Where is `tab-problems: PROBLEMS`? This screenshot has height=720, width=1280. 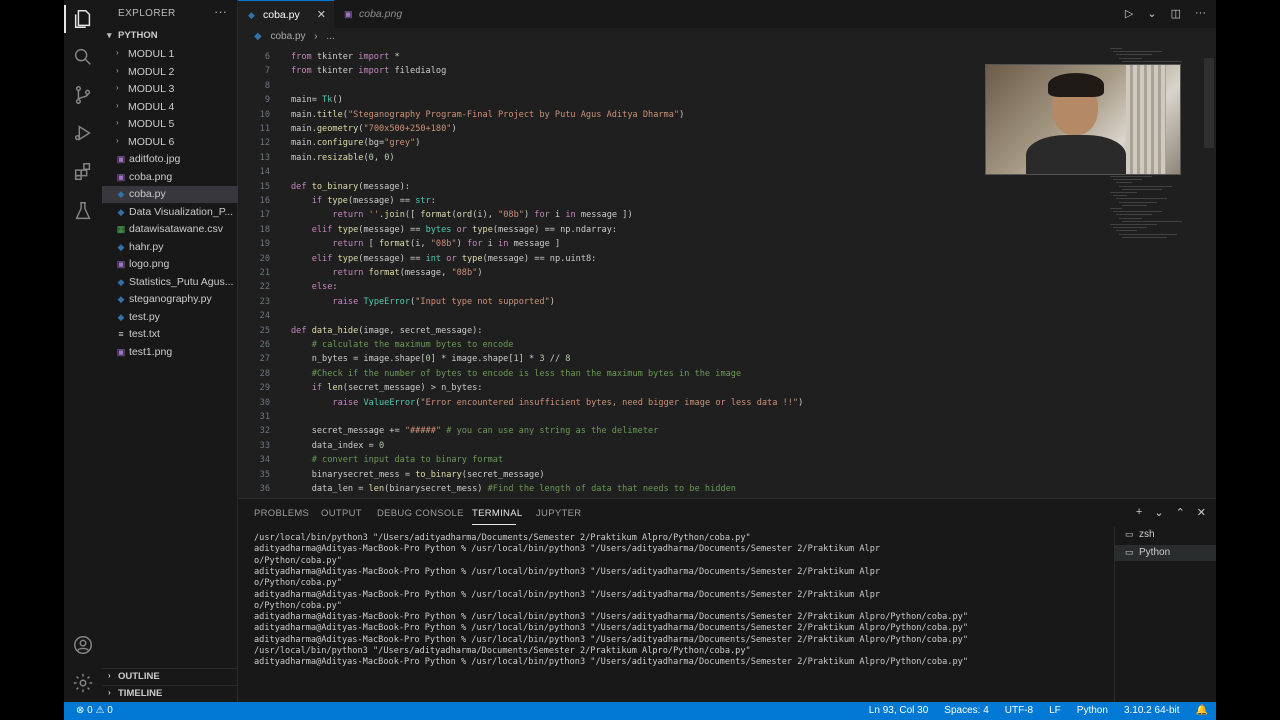
tab-problems: PROBLEMS is located at coordinates (281, 513).